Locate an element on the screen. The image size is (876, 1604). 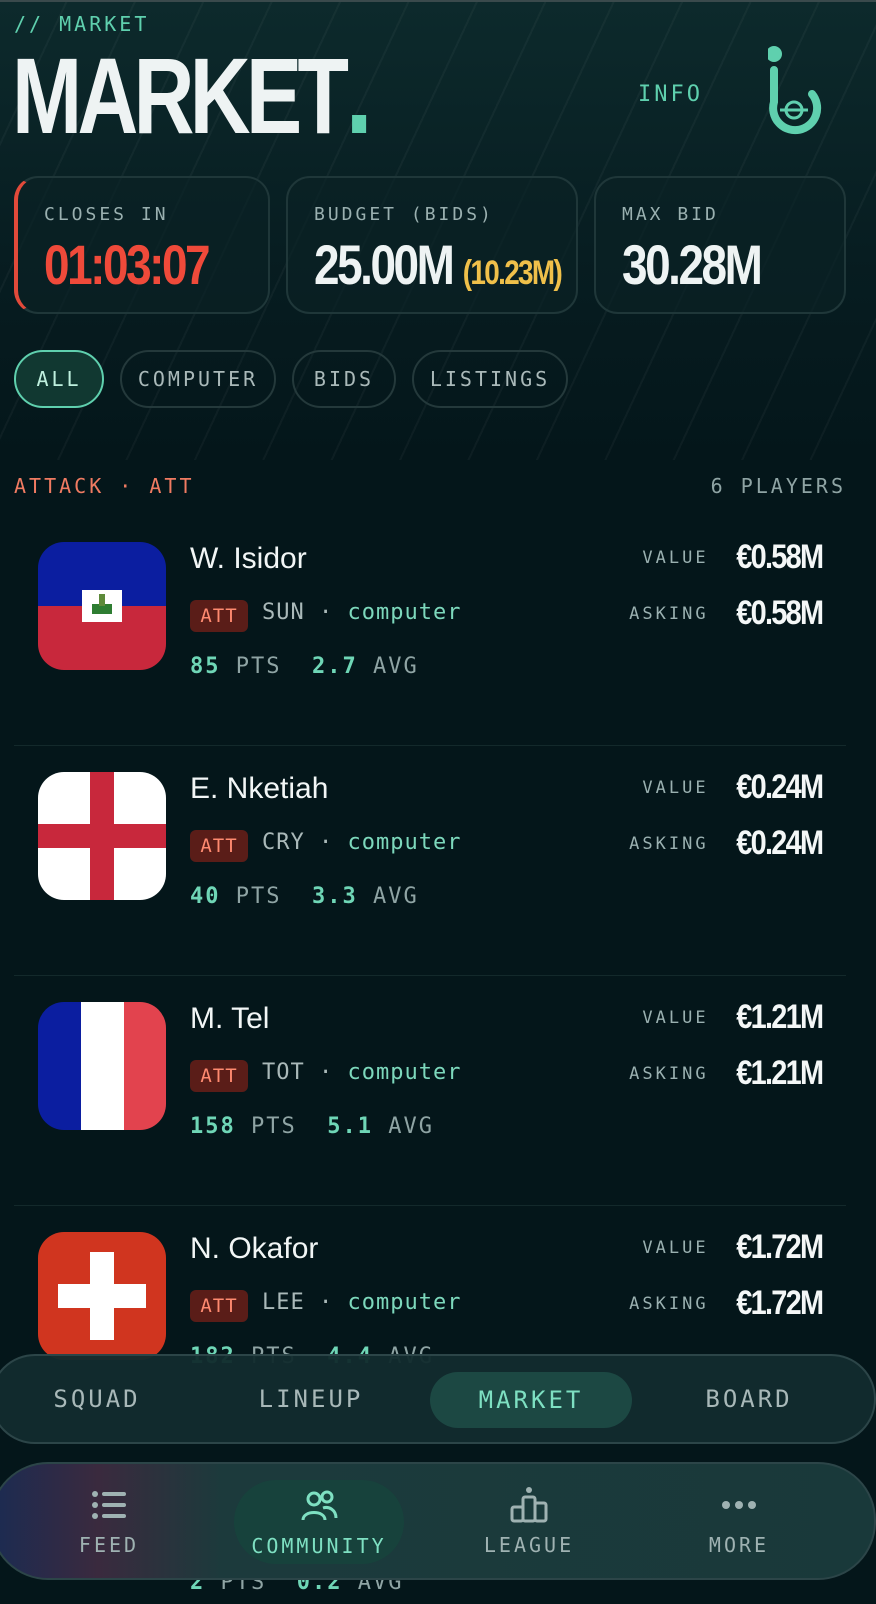
filter-listings: LISTINGS is located at coordinates (490, 379).